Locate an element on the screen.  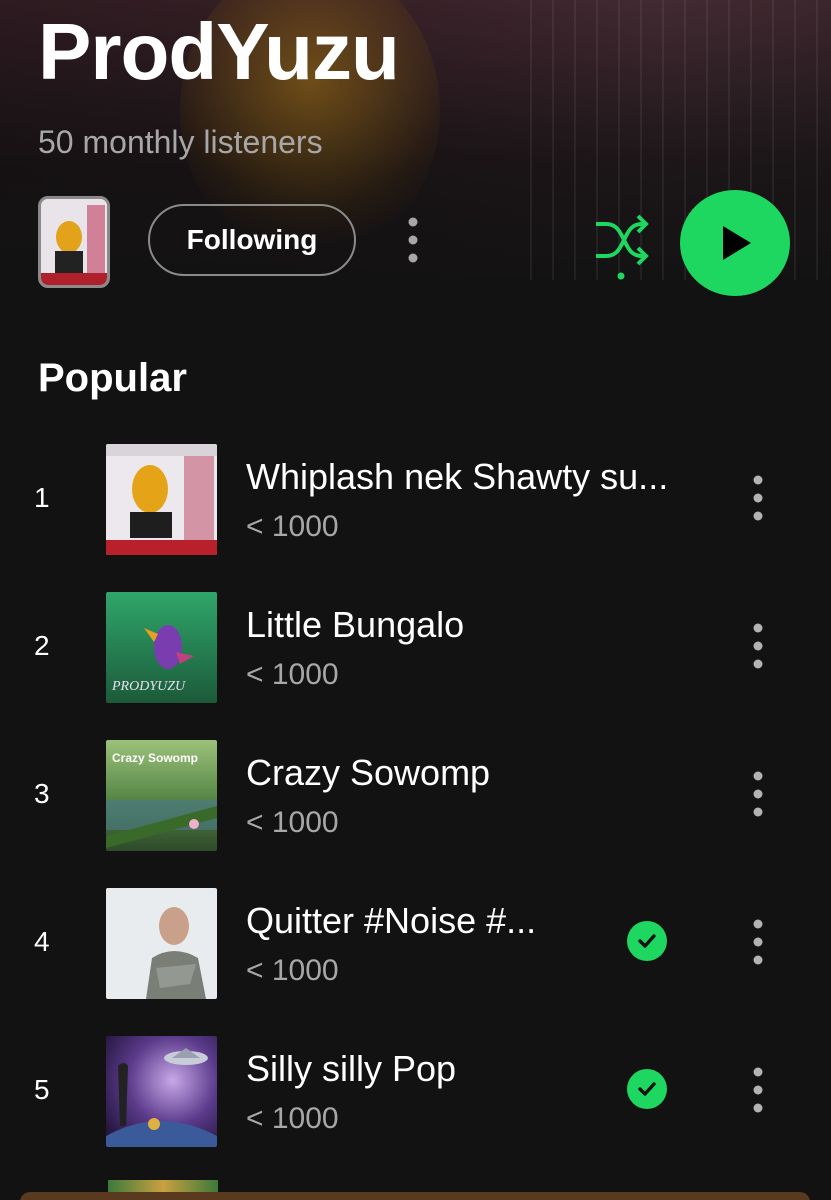
track-title: Crazy Sowomp is located at coordinates (368, 772).